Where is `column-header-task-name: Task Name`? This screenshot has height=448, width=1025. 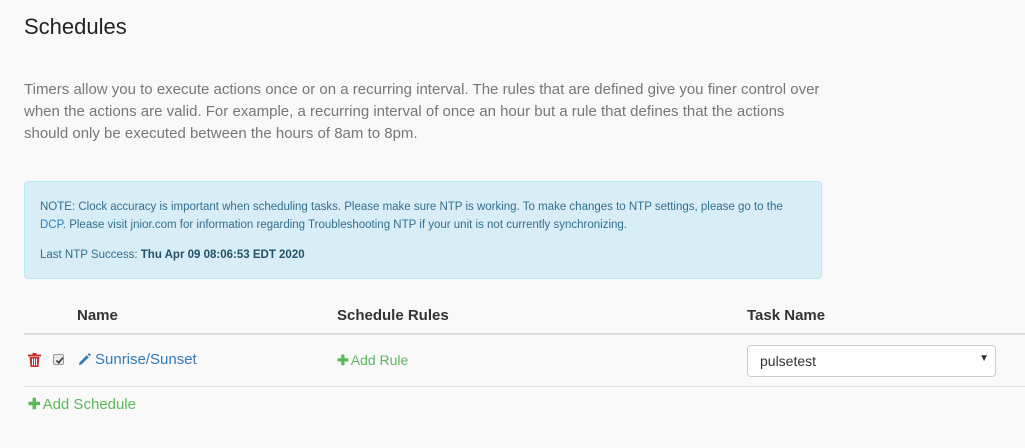
column-header-task-name: Task Name is located at coordinates (786, 315).